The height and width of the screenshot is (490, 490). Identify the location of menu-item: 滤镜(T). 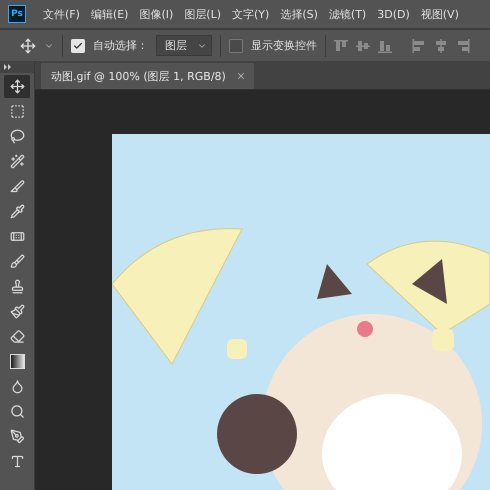
(347, 14).